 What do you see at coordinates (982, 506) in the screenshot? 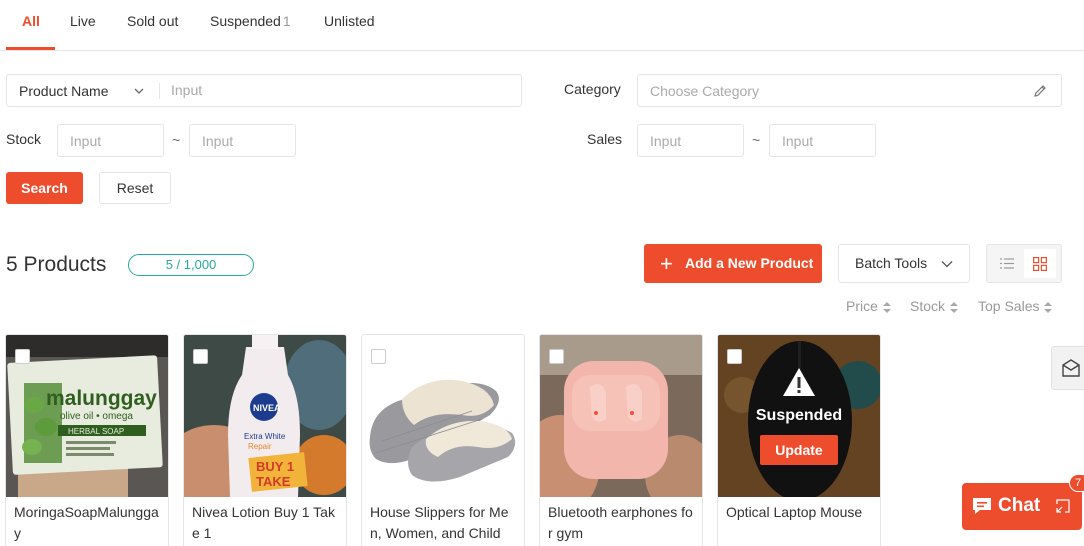
I see `chat-bubble-icon` at bounding box center [982, 506].